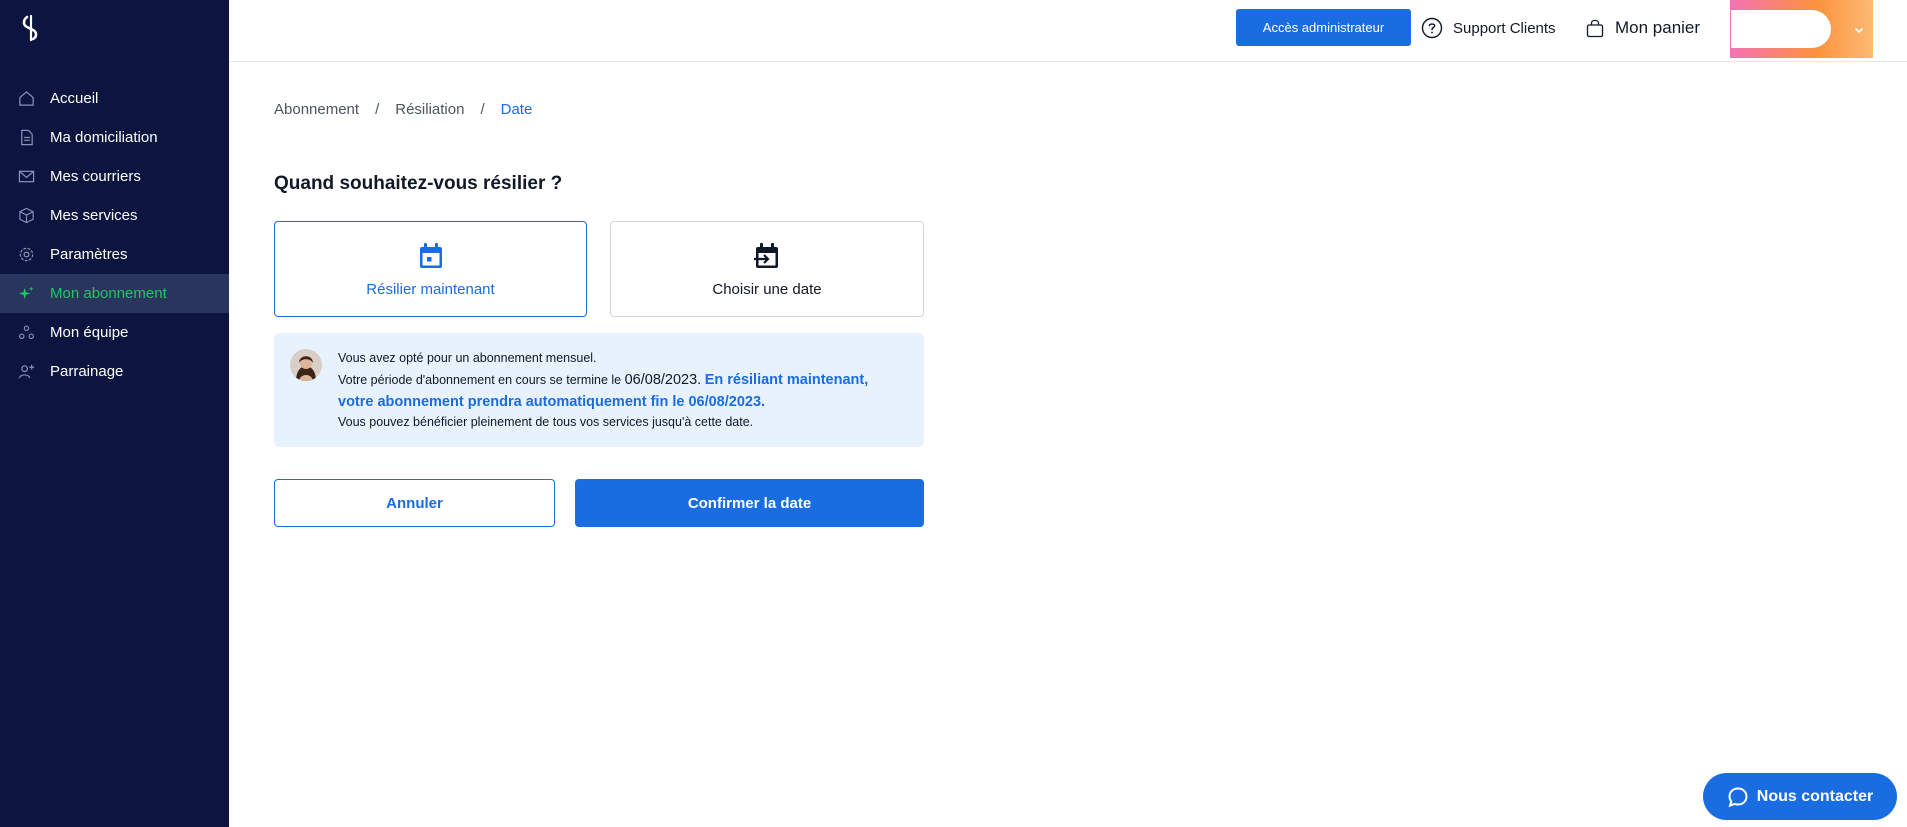 The height and width of the screenshot is (827, 1907). I want to click on sidebar-item-label: Mon abonnement, so click(108, 293).